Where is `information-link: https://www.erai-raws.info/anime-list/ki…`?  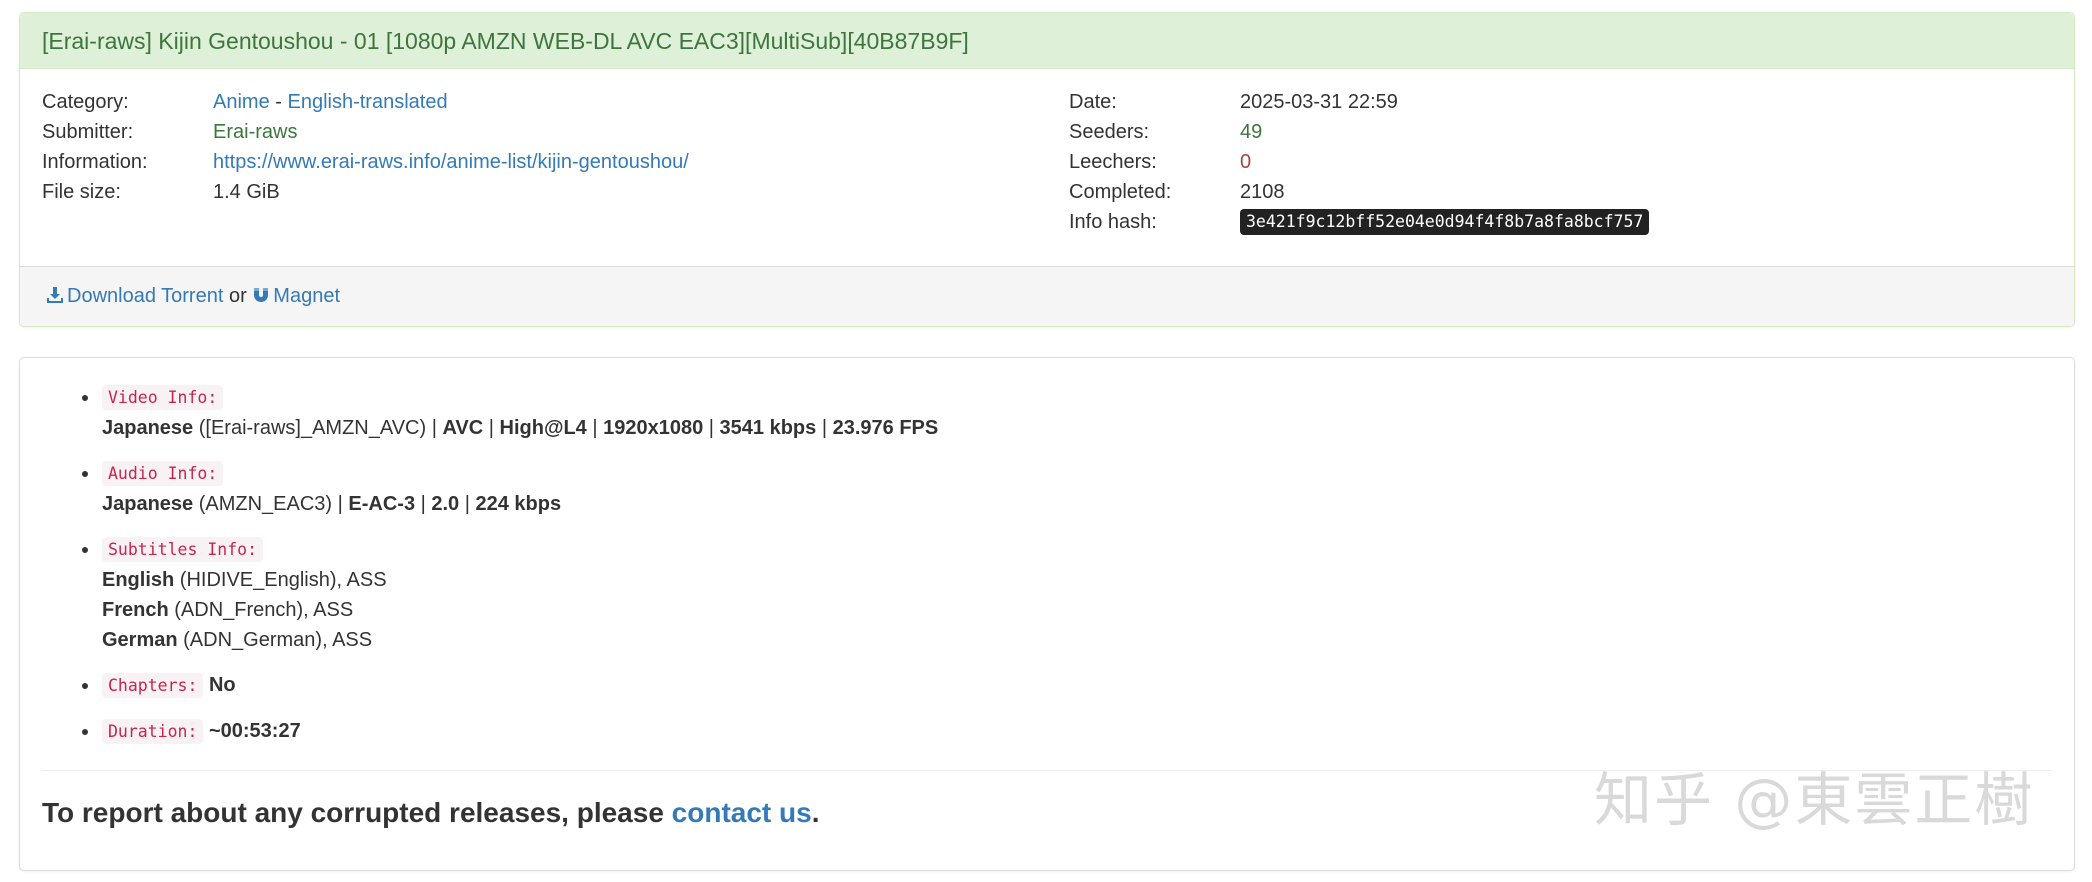
information-link: https://www.erai-raws.info/anime-list/ki… is located at coordinates (451, 162).